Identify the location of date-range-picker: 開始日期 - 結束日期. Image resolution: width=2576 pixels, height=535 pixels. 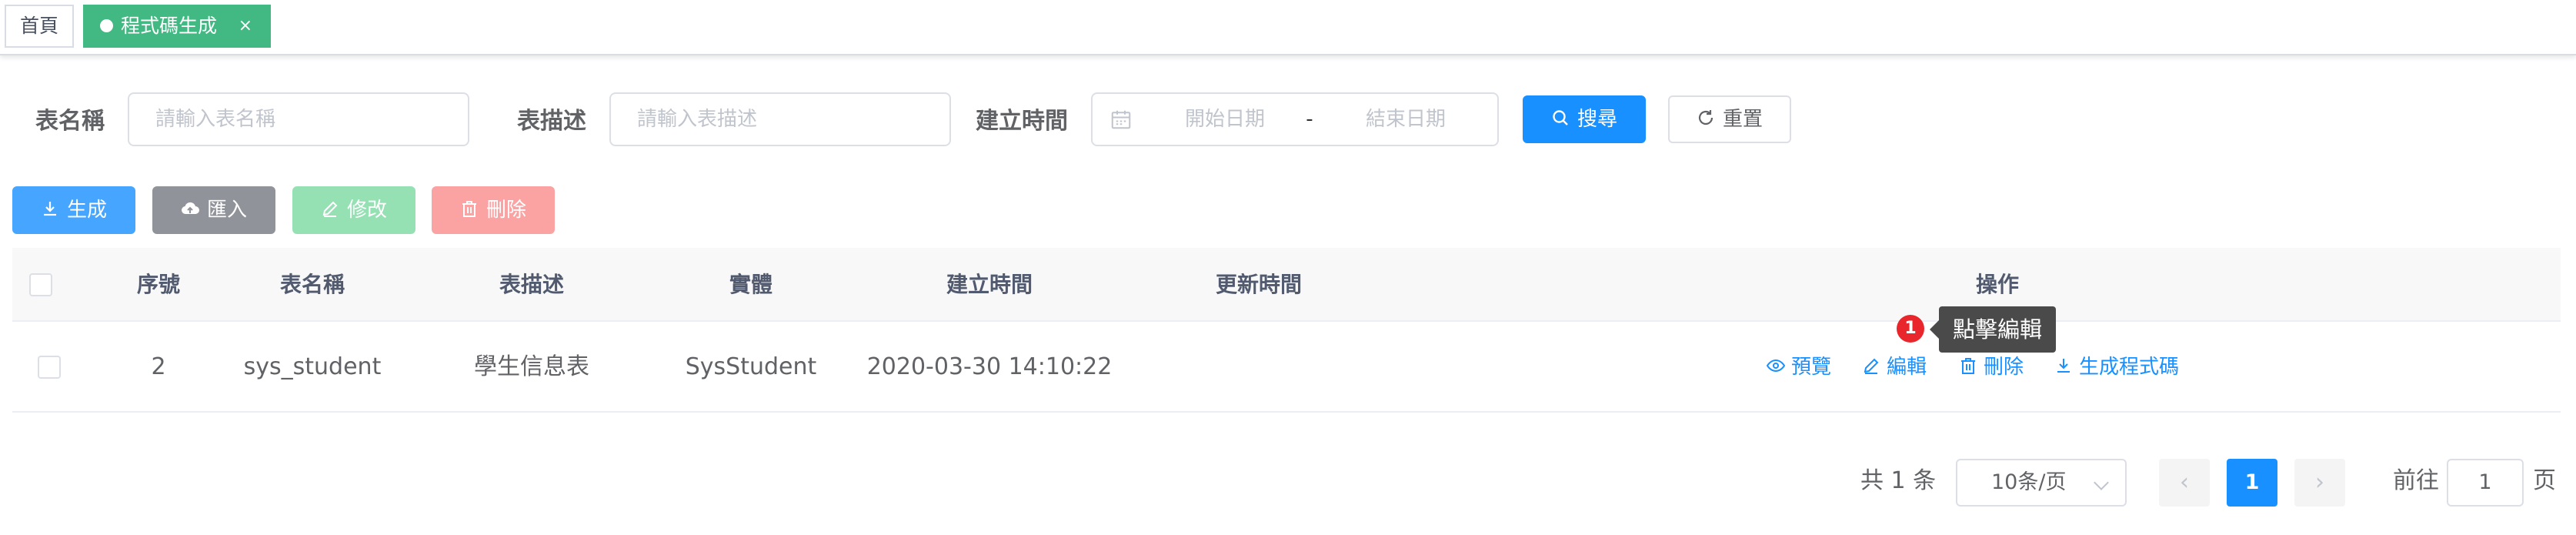
(1295, 119).